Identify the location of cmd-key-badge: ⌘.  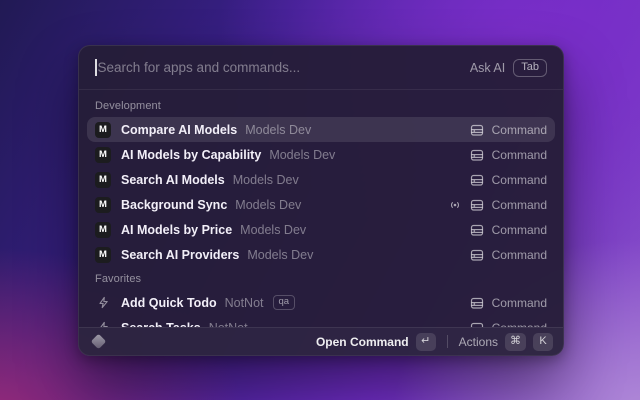
(515, 341).